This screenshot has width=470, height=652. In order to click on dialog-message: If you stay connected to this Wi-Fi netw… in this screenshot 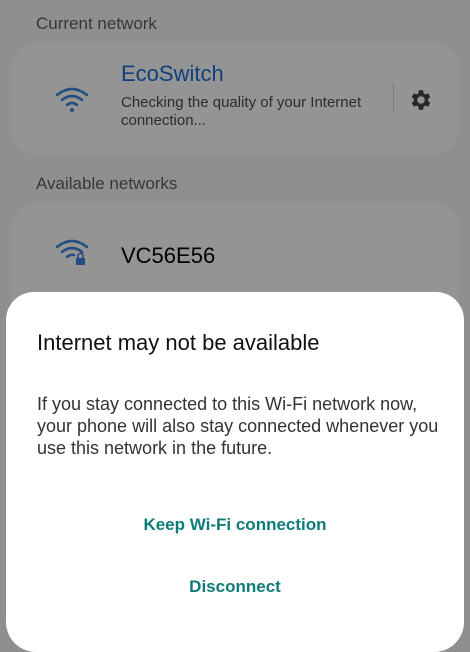, I will do `click(238, 426)`.